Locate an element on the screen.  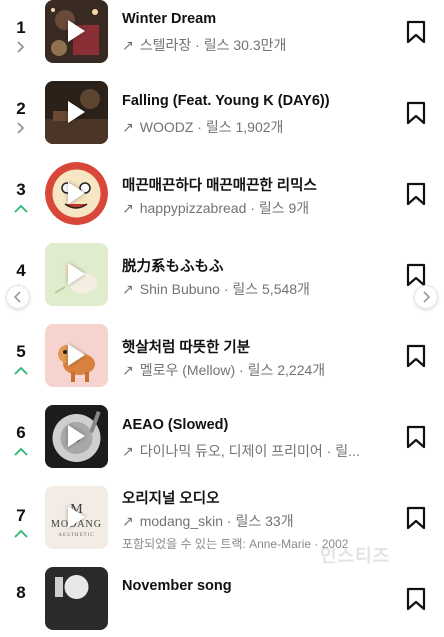
track-title: 햇살처럼 따뜻한 기분 is located at coordinates (186, 346).